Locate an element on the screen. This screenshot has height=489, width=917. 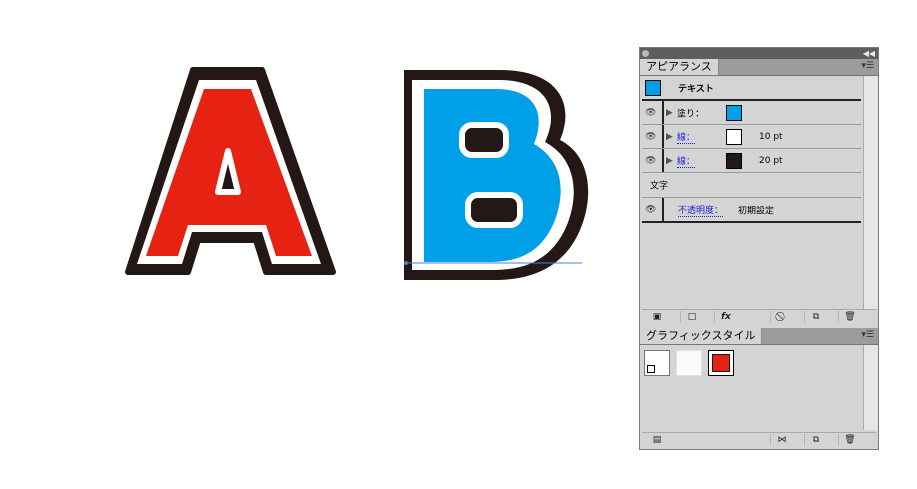
appearance-stroke-row-1: 👁 ▶ 線： 10 pt is located at coordinates (751, 137).